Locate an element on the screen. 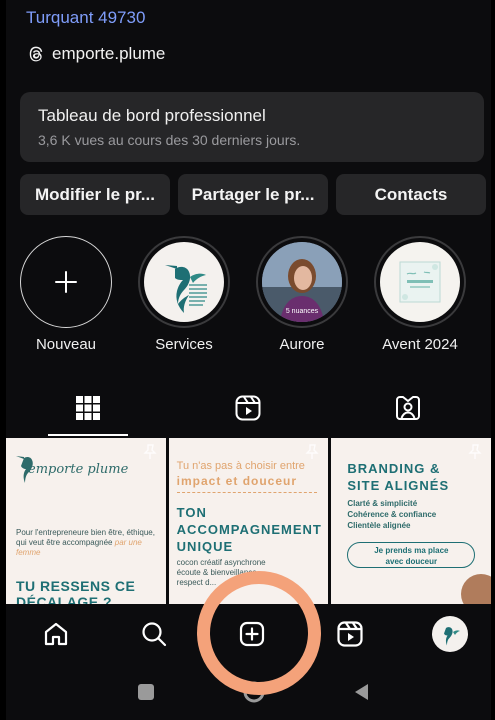  highlight-label: Services is located at coordinates (184, 344).